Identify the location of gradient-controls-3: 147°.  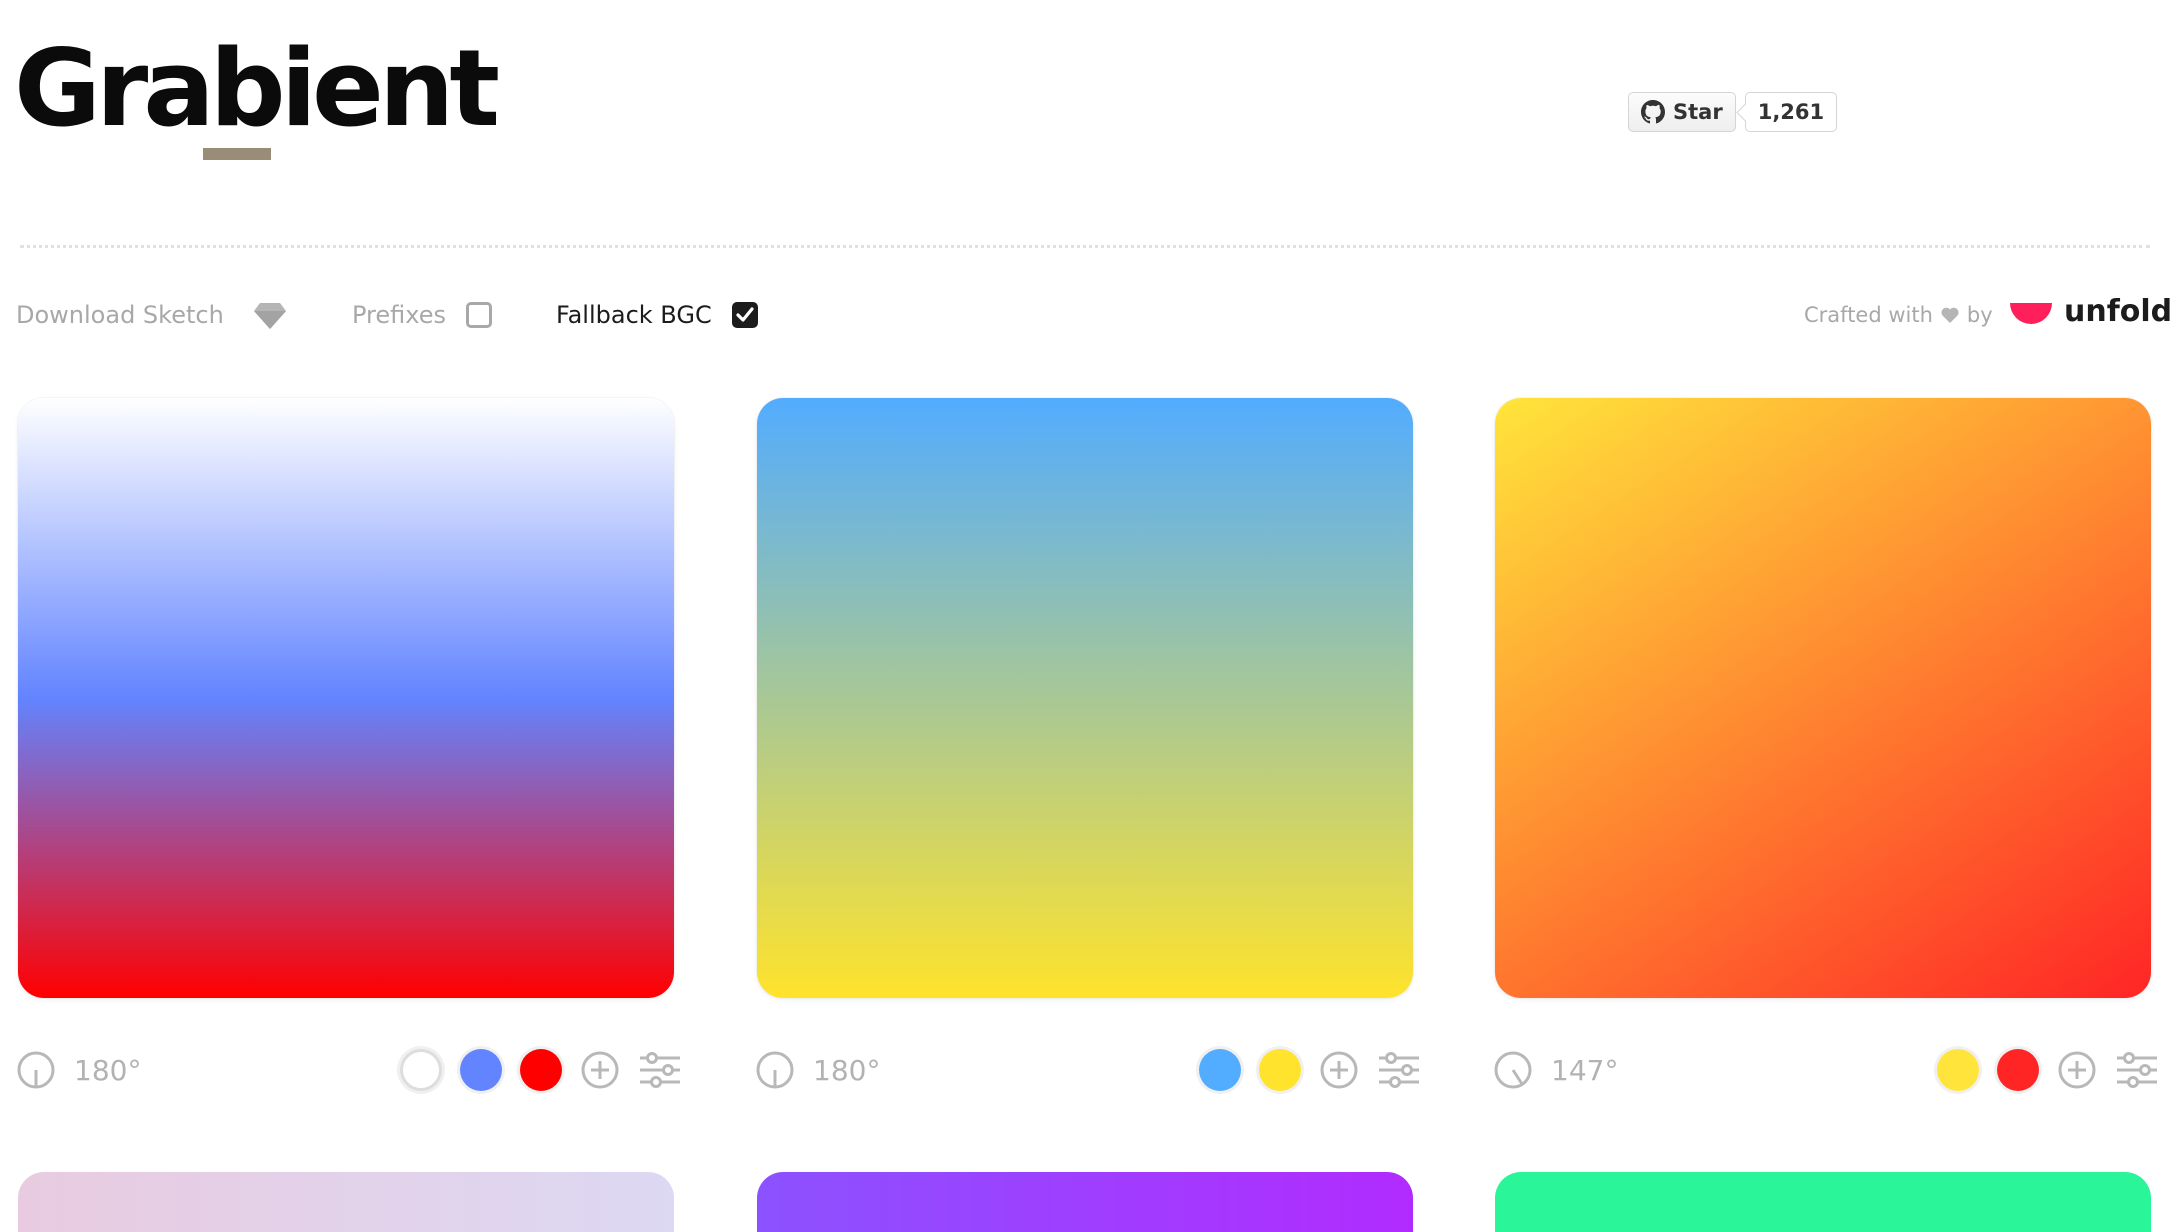
(1826, 1070).